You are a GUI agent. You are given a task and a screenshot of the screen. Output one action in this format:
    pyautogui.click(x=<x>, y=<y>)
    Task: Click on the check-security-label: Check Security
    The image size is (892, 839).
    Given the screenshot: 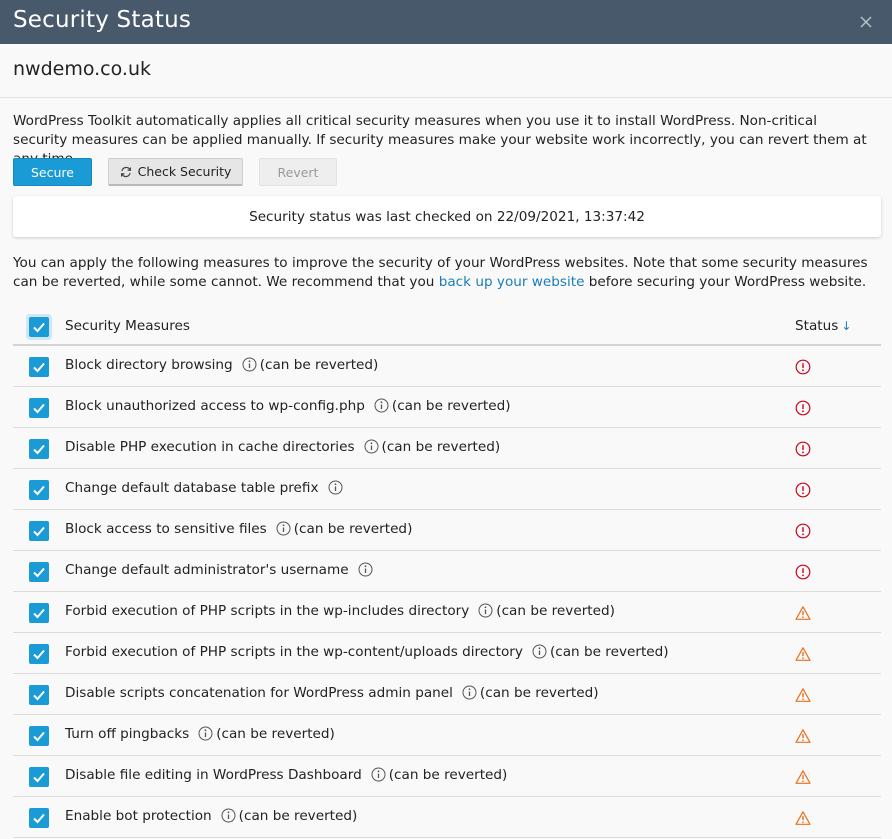 What is the action you would take?
    pyautogui.click(x=184, y=171)
    